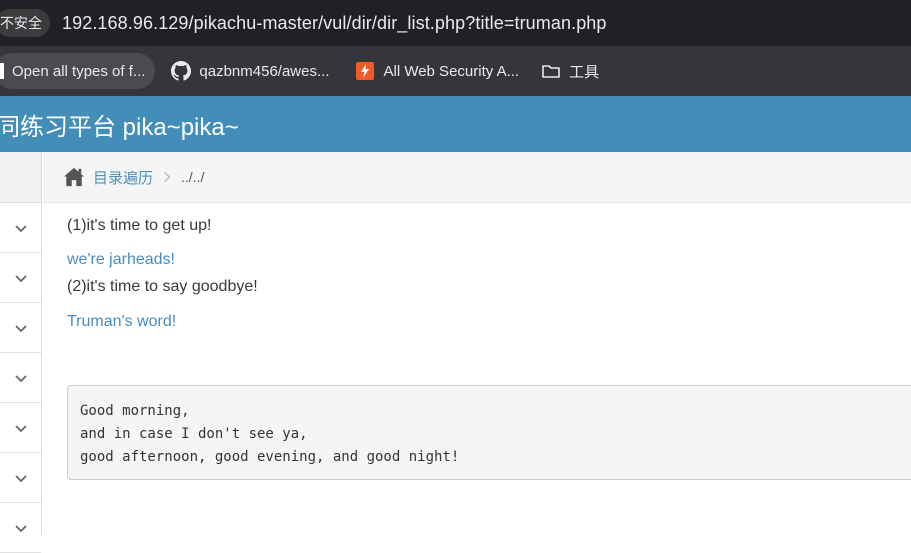 This screenshot has height=553, width=911. What do you see at coordinates (123, 177) in the screenshot?
I see `breadcrumb-link: 目录遍历` at bounding box center [123, 177].